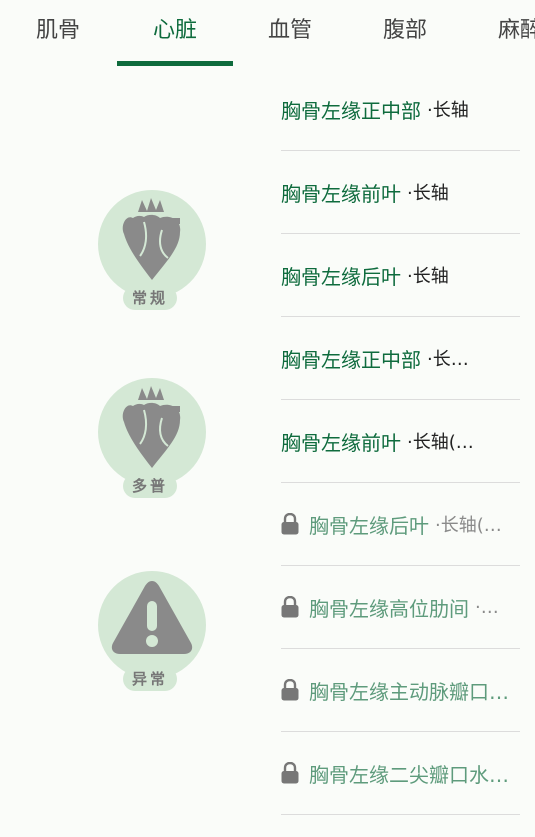 This screenshot has width=535, height=837. What do you see at coordinates (58, 31) in the screenshot?
I see `tab-musculoskeletal: 肌骨` at bounding box center [58, 31].